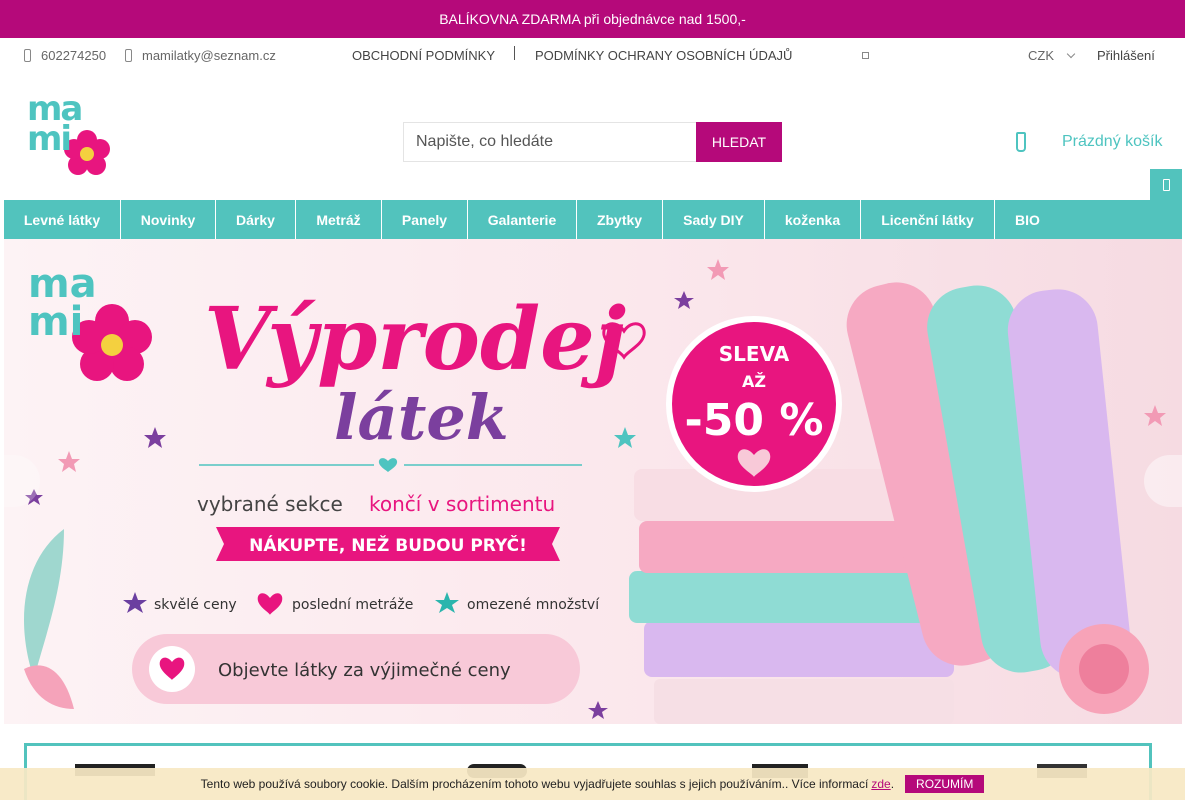 Image resolution: width=1200 pixels, height=800 pixels. What do you see at coordinates (425, 219) in the screenshot?
I see `nav-item-panely: Panely` at bounding box center [425, 219].